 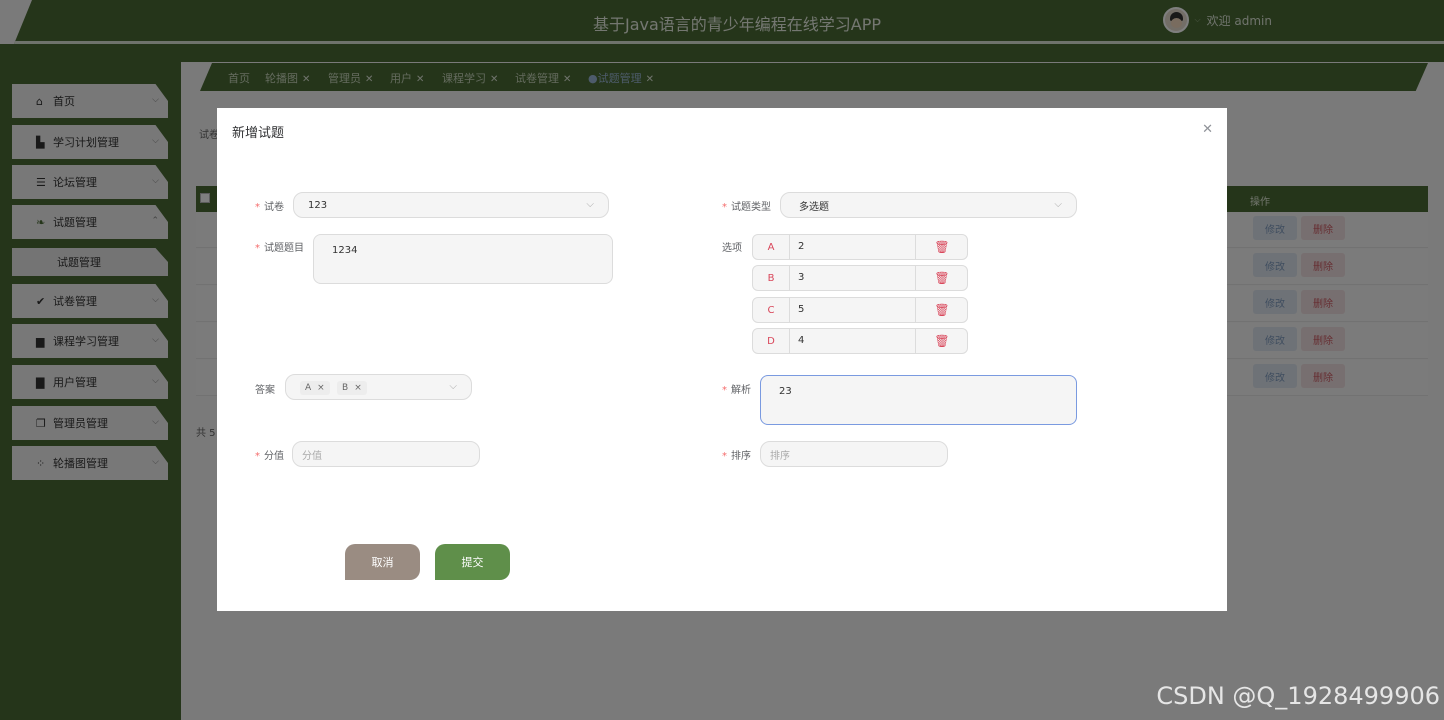 I want to click on option-row: A 2 🗑, so click(x=860, y=247).